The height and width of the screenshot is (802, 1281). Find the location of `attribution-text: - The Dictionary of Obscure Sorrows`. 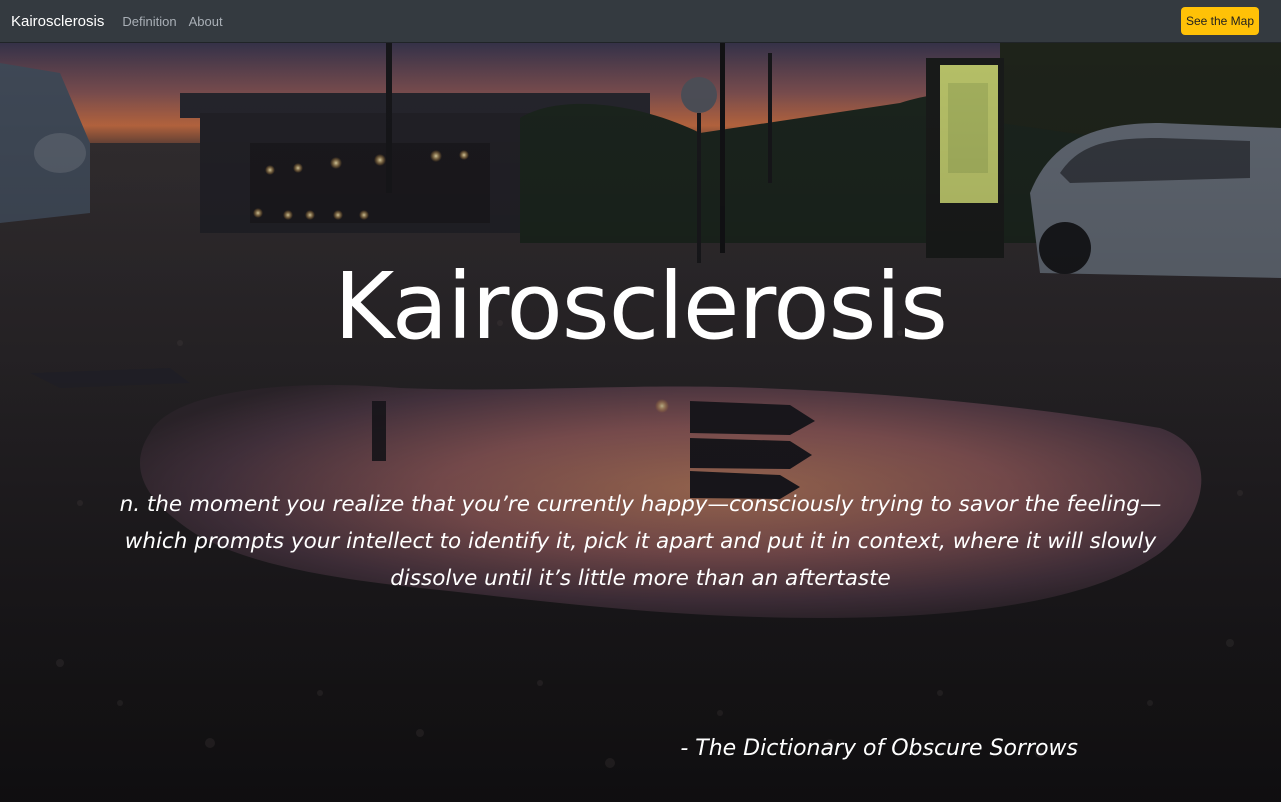

attribution-text: - The Dictionary of Obscure Sorrows is located at coordinates (879, 748).